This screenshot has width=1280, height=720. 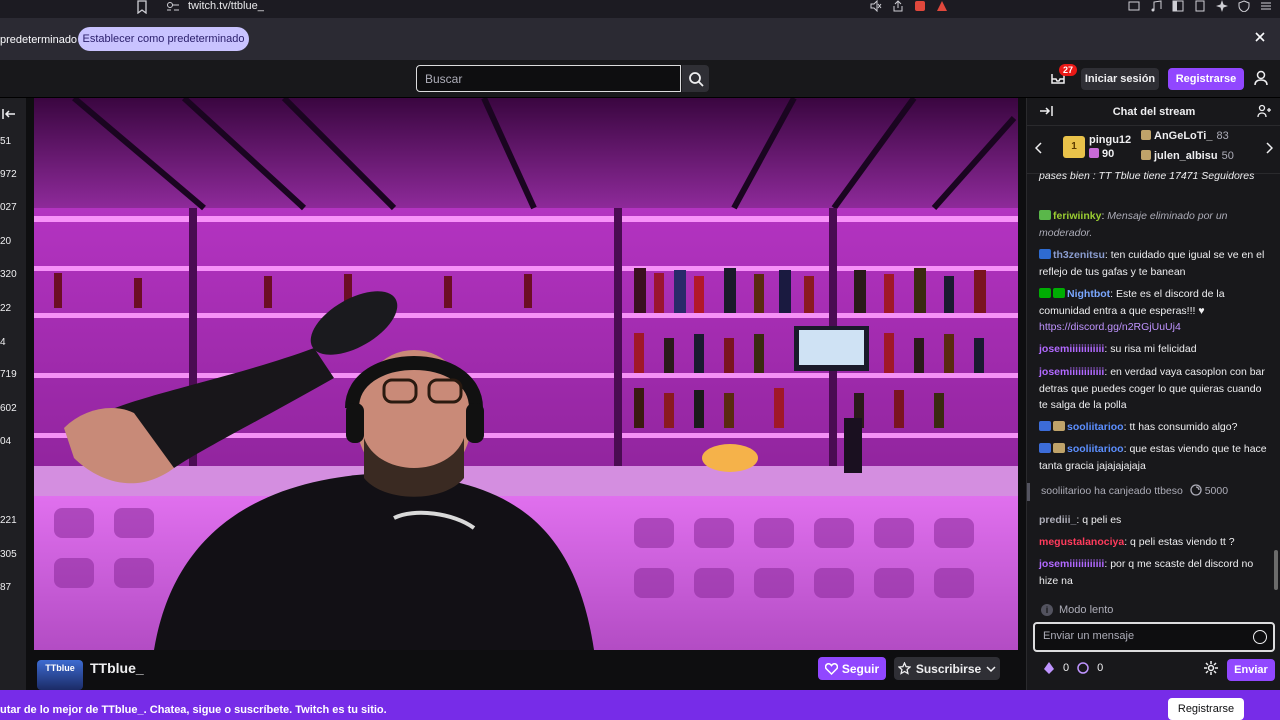 I want to click on shield-icon, so click(x=1244, y=7).